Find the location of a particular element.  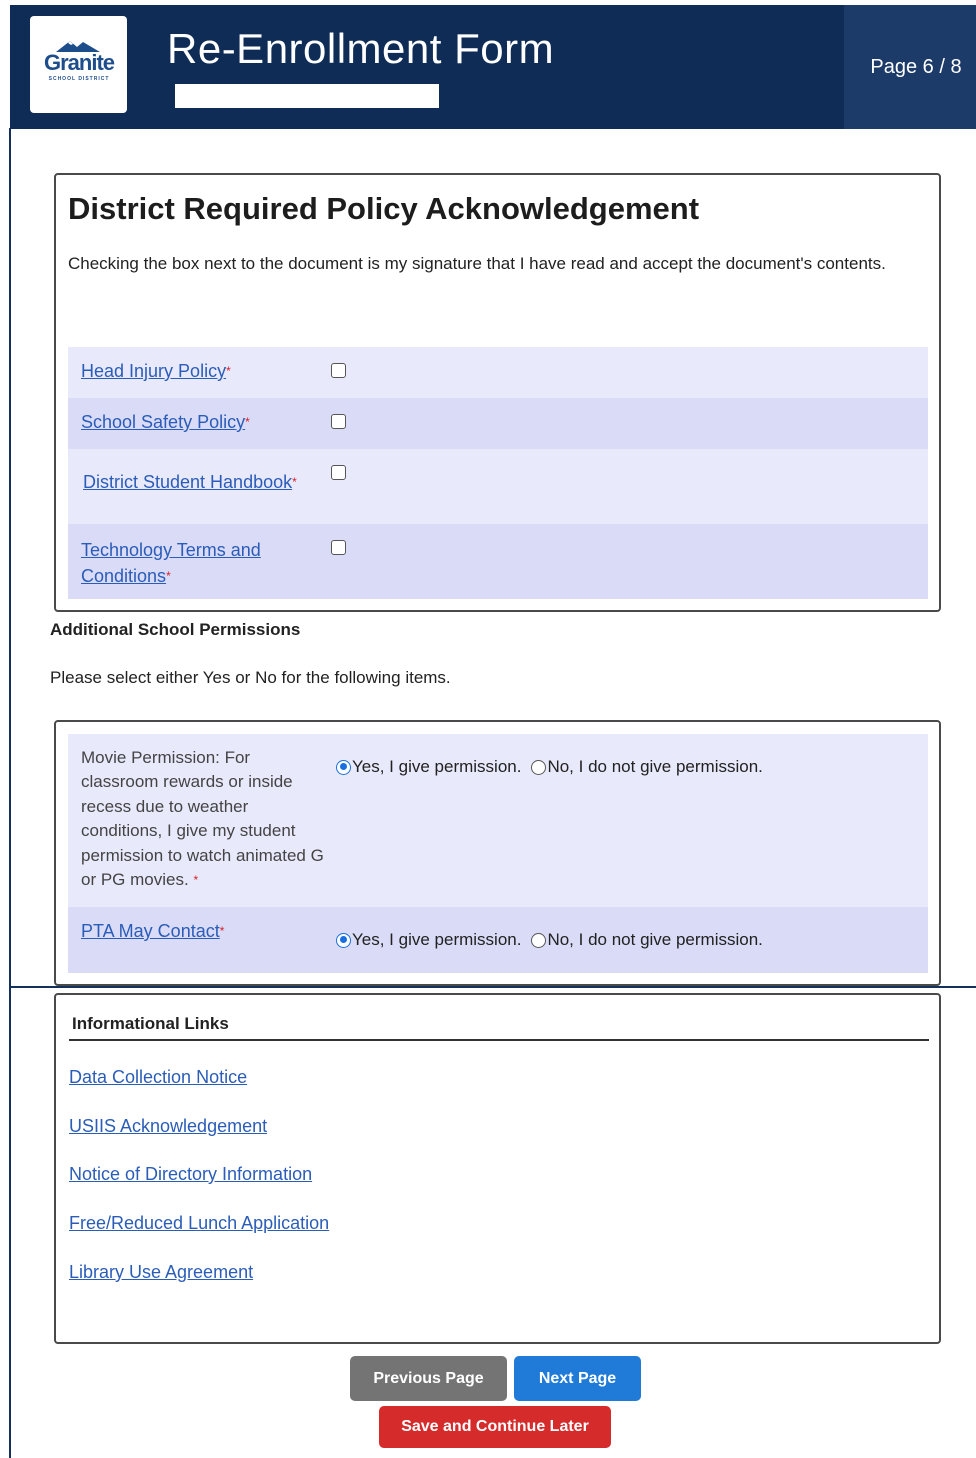

head-injury-policy-link: Head Injury Policy is located at coordinates (153, 371).